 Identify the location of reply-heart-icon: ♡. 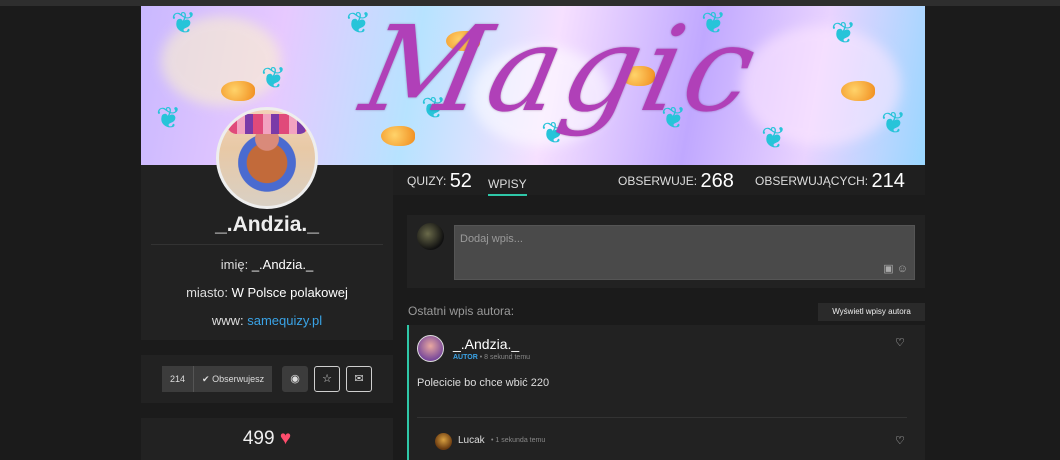
(900, 440).